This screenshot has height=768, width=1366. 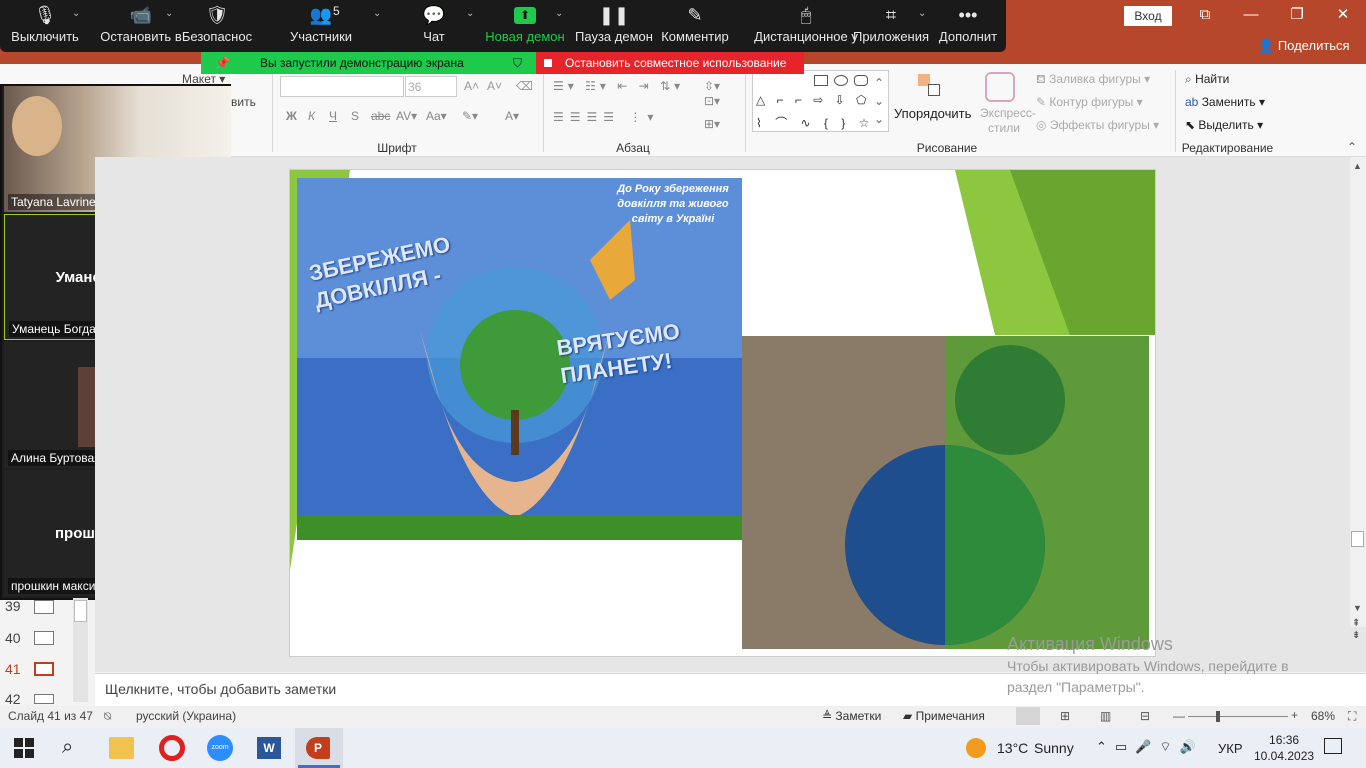 I want to click on stop-icon, so click(x=548, y=63).